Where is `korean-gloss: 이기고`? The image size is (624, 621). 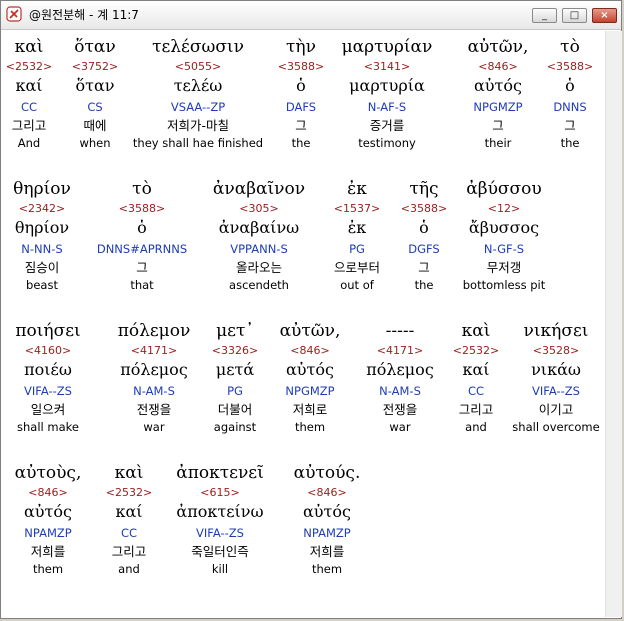
korean-gloss: 이기고 is located at coordinates (556, 409).